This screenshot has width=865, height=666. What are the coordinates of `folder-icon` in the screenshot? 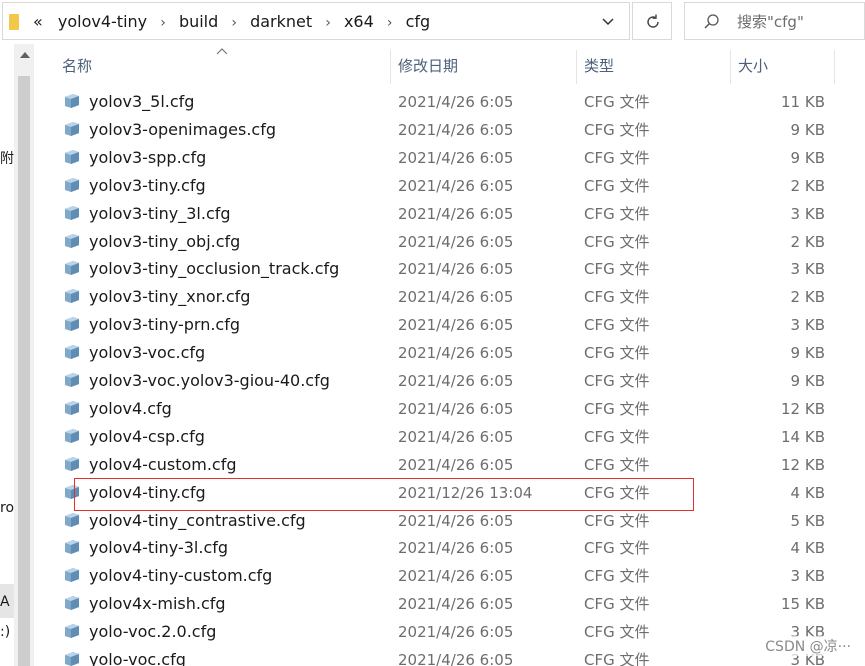 It's located at (14, 22).